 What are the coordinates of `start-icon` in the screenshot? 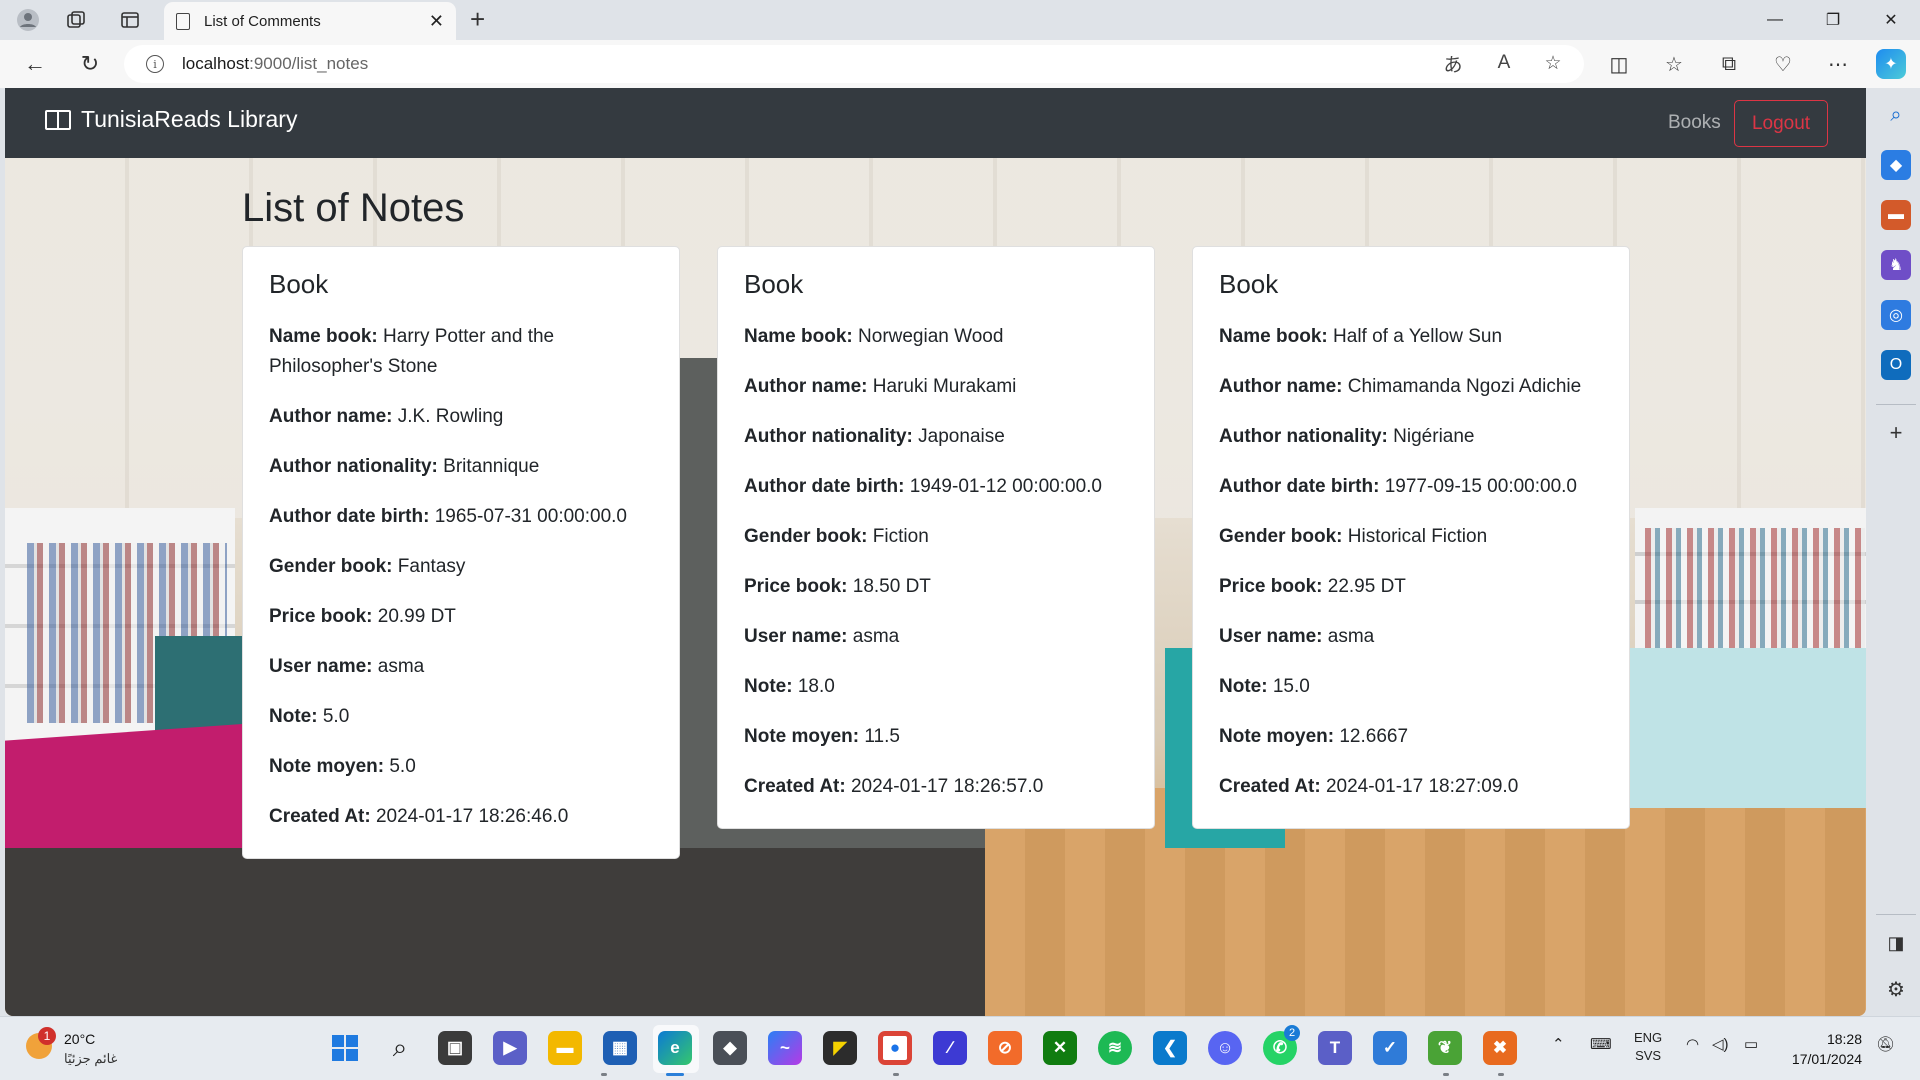 It's located at (345, 1048).